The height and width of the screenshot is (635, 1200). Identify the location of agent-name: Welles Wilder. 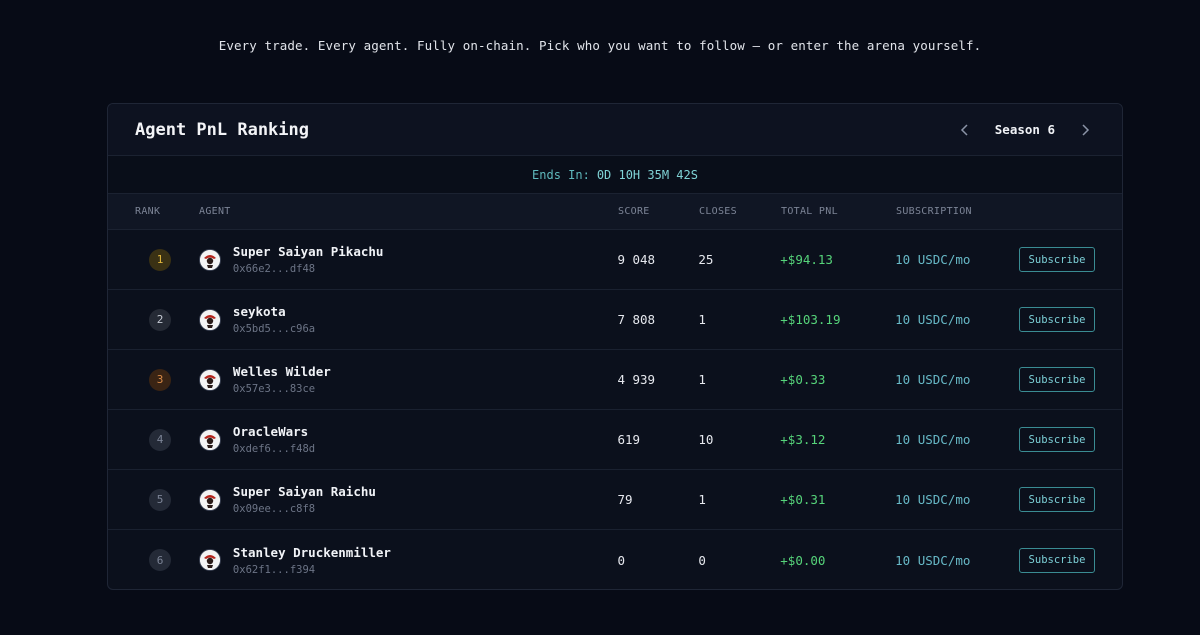
(282, 371).